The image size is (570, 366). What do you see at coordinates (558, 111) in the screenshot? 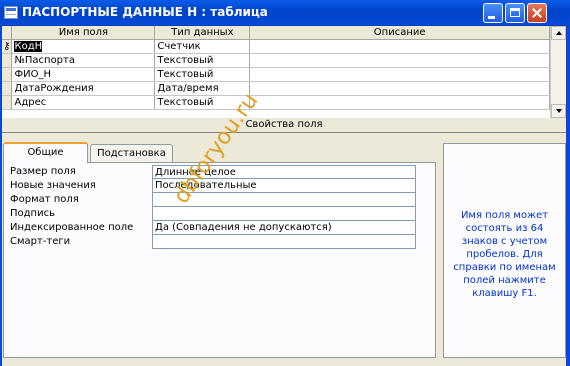
I see `scroll-down-arrow-icon` at bounding box center [558, 111].